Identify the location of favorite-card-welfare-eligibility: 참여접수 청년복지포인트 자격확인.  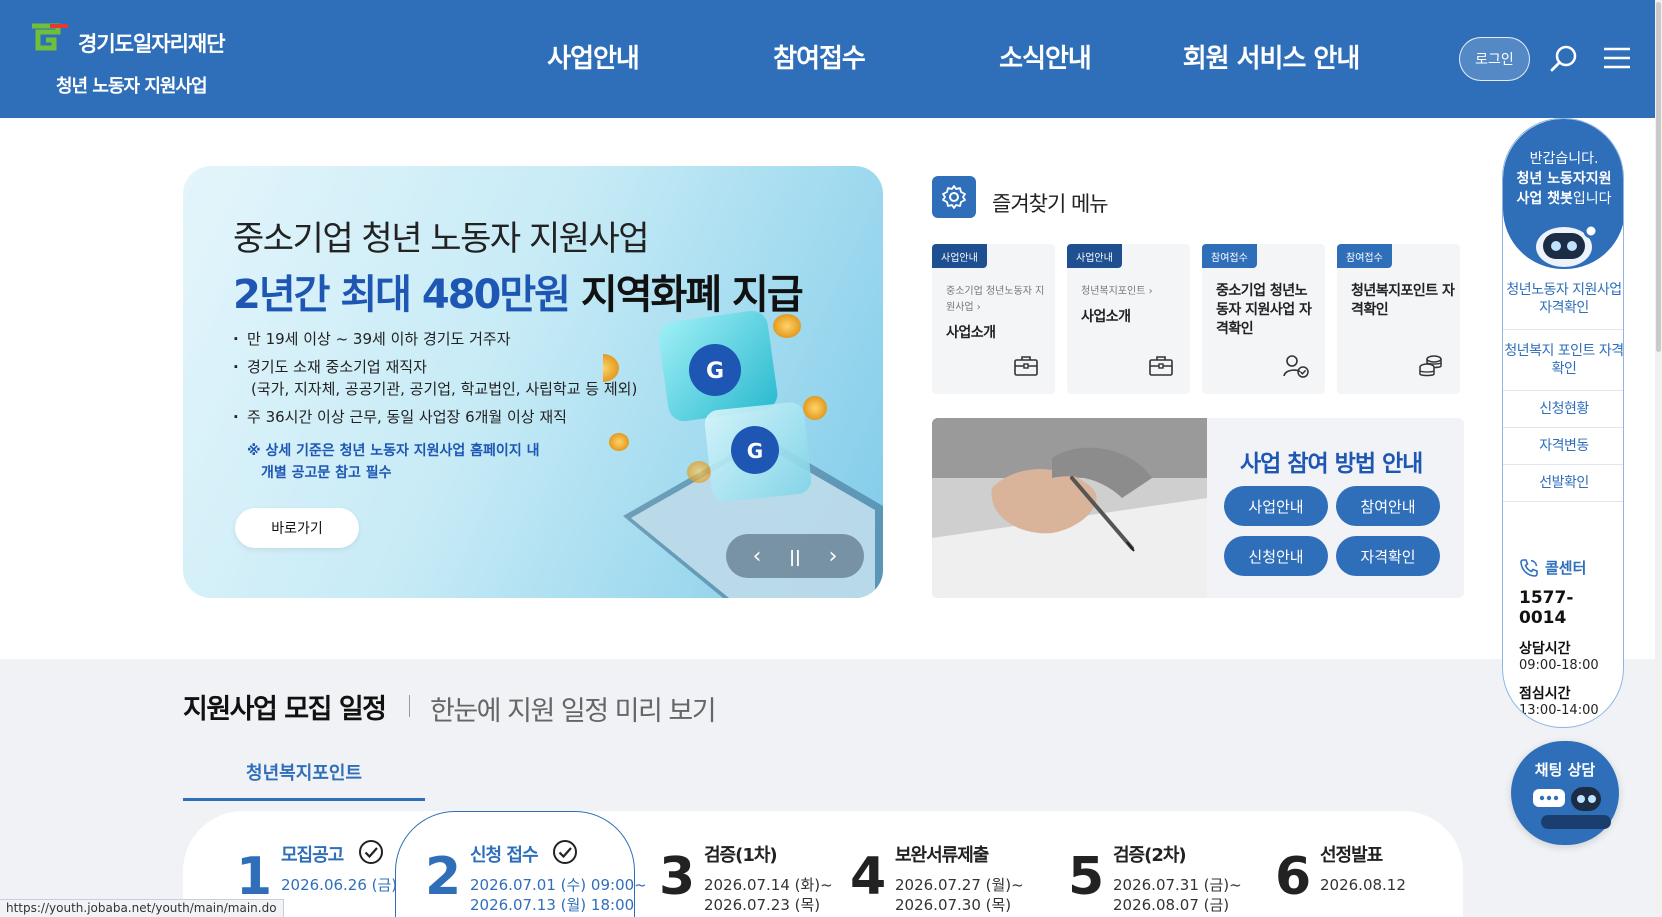
(1398, 319).